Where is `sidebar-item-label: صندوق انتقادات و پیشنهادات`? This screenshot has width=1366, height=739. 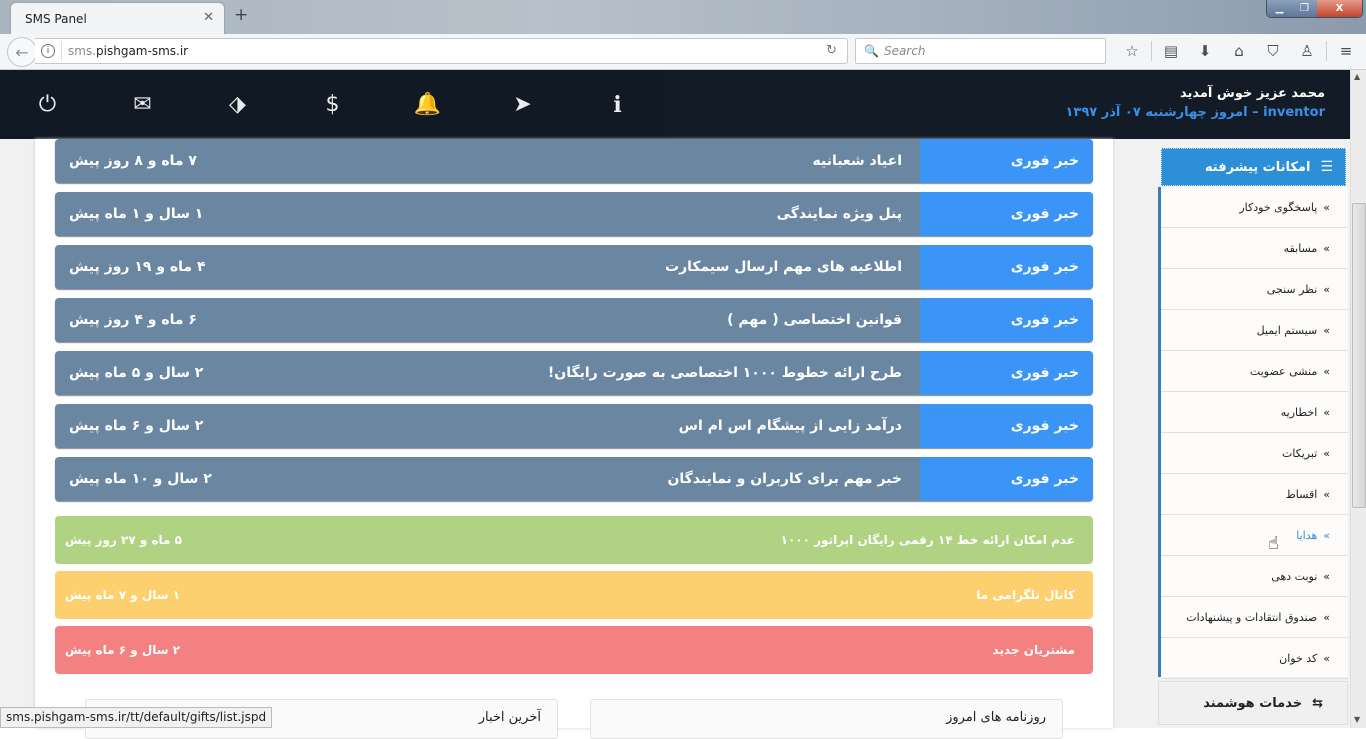
sidebar-item-label: صندوق انتقادات و پیشنهادات is located at coordinates (1252, 617).